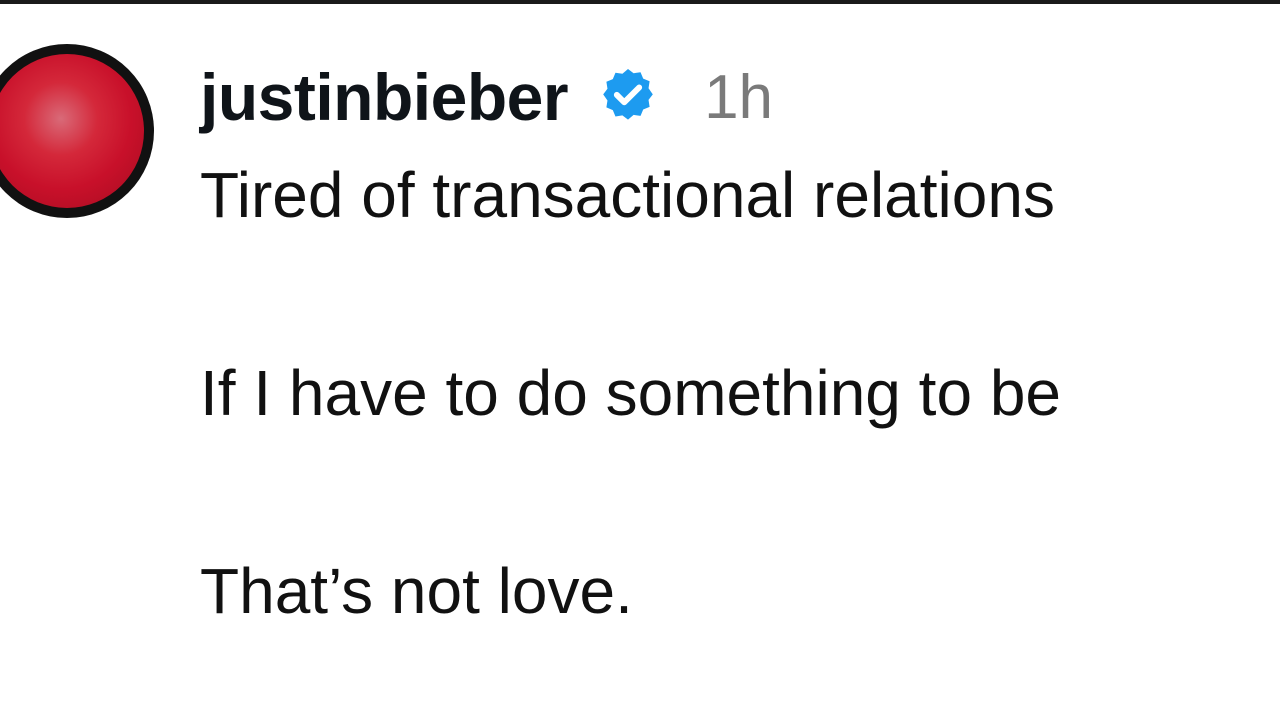 The height and width of the screenshot is (720, 1280). Describe the element at coordinates (640, 2) in the screenshot. I see `top-border` at that location.